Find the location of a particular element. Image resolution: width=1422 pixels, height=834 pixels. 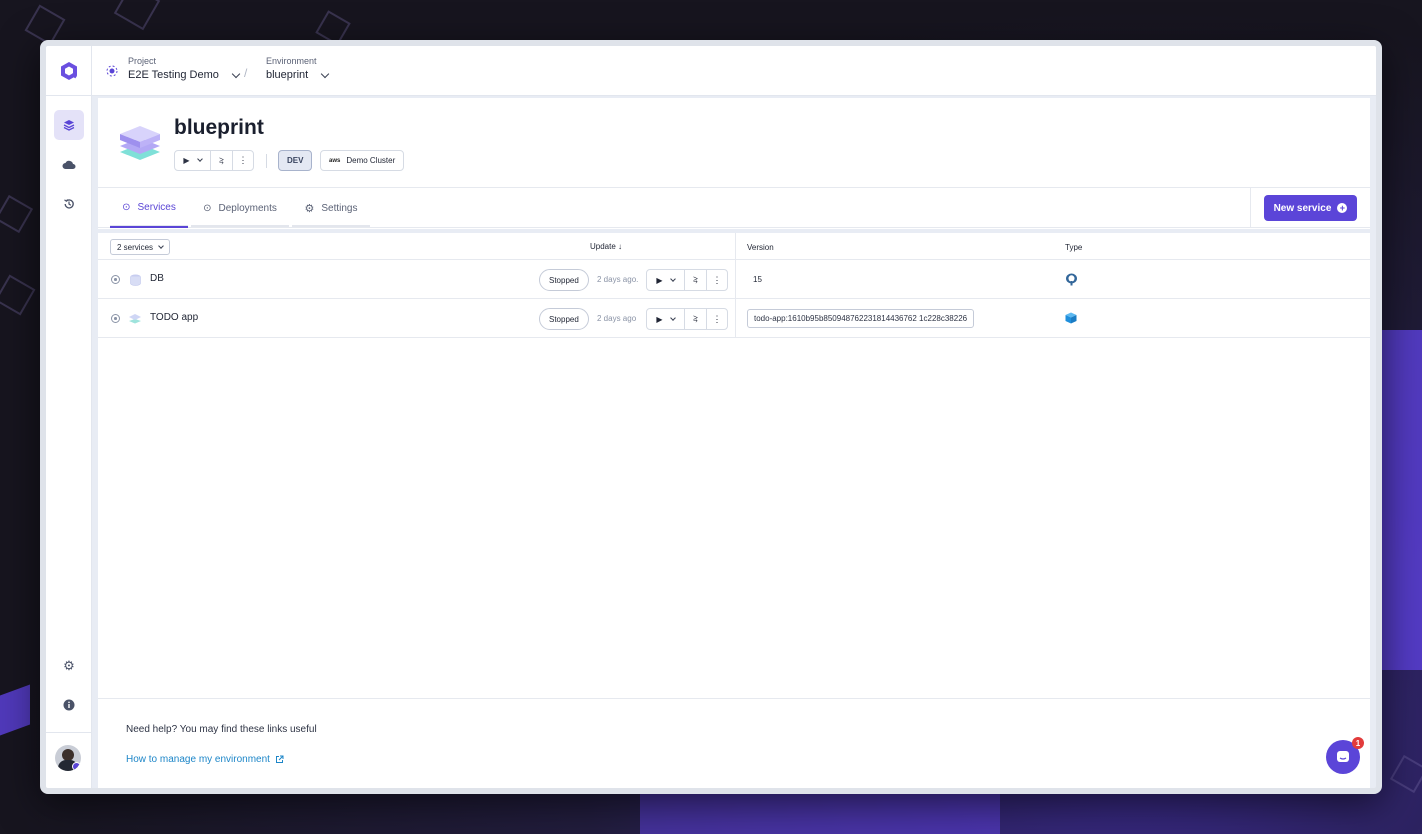

environment-actions: ▶ ⥸ ⋮ is located at coordinates (214, 160).